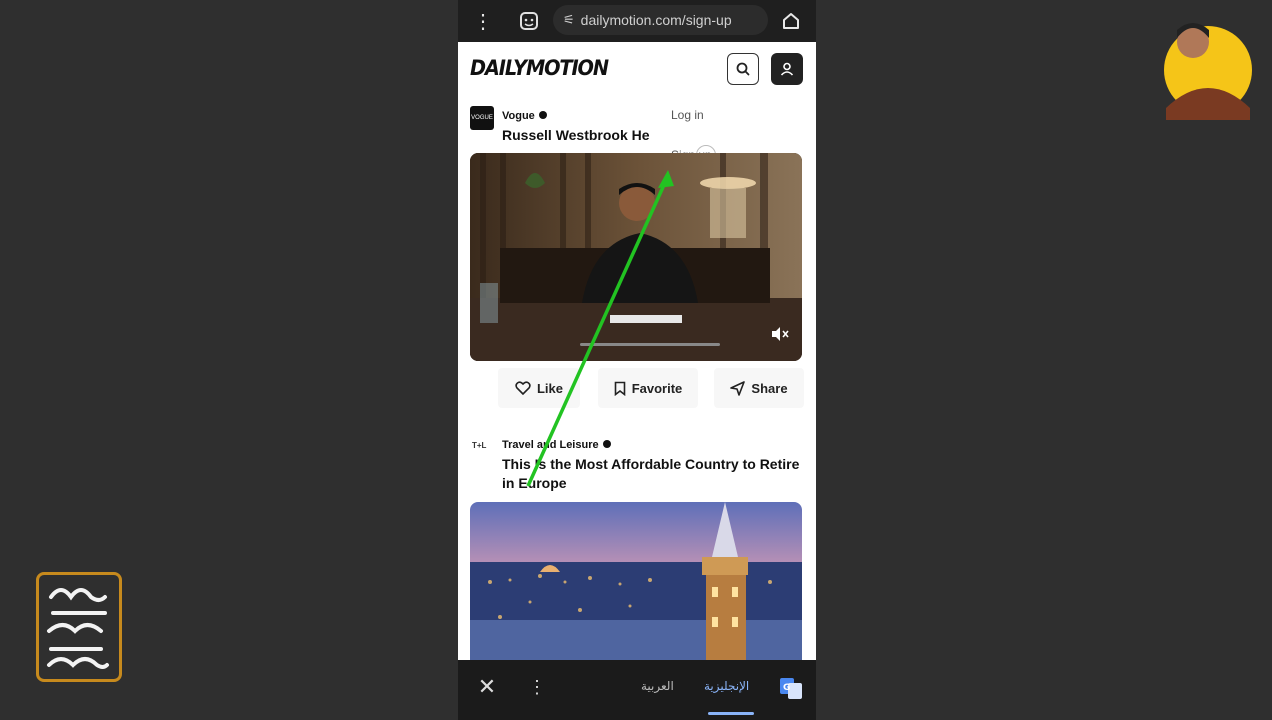 This screenshot has height=720, width=1272. Describe the element at coordinates (791, 21) in the screenshot. I see `home-icon` at that location.